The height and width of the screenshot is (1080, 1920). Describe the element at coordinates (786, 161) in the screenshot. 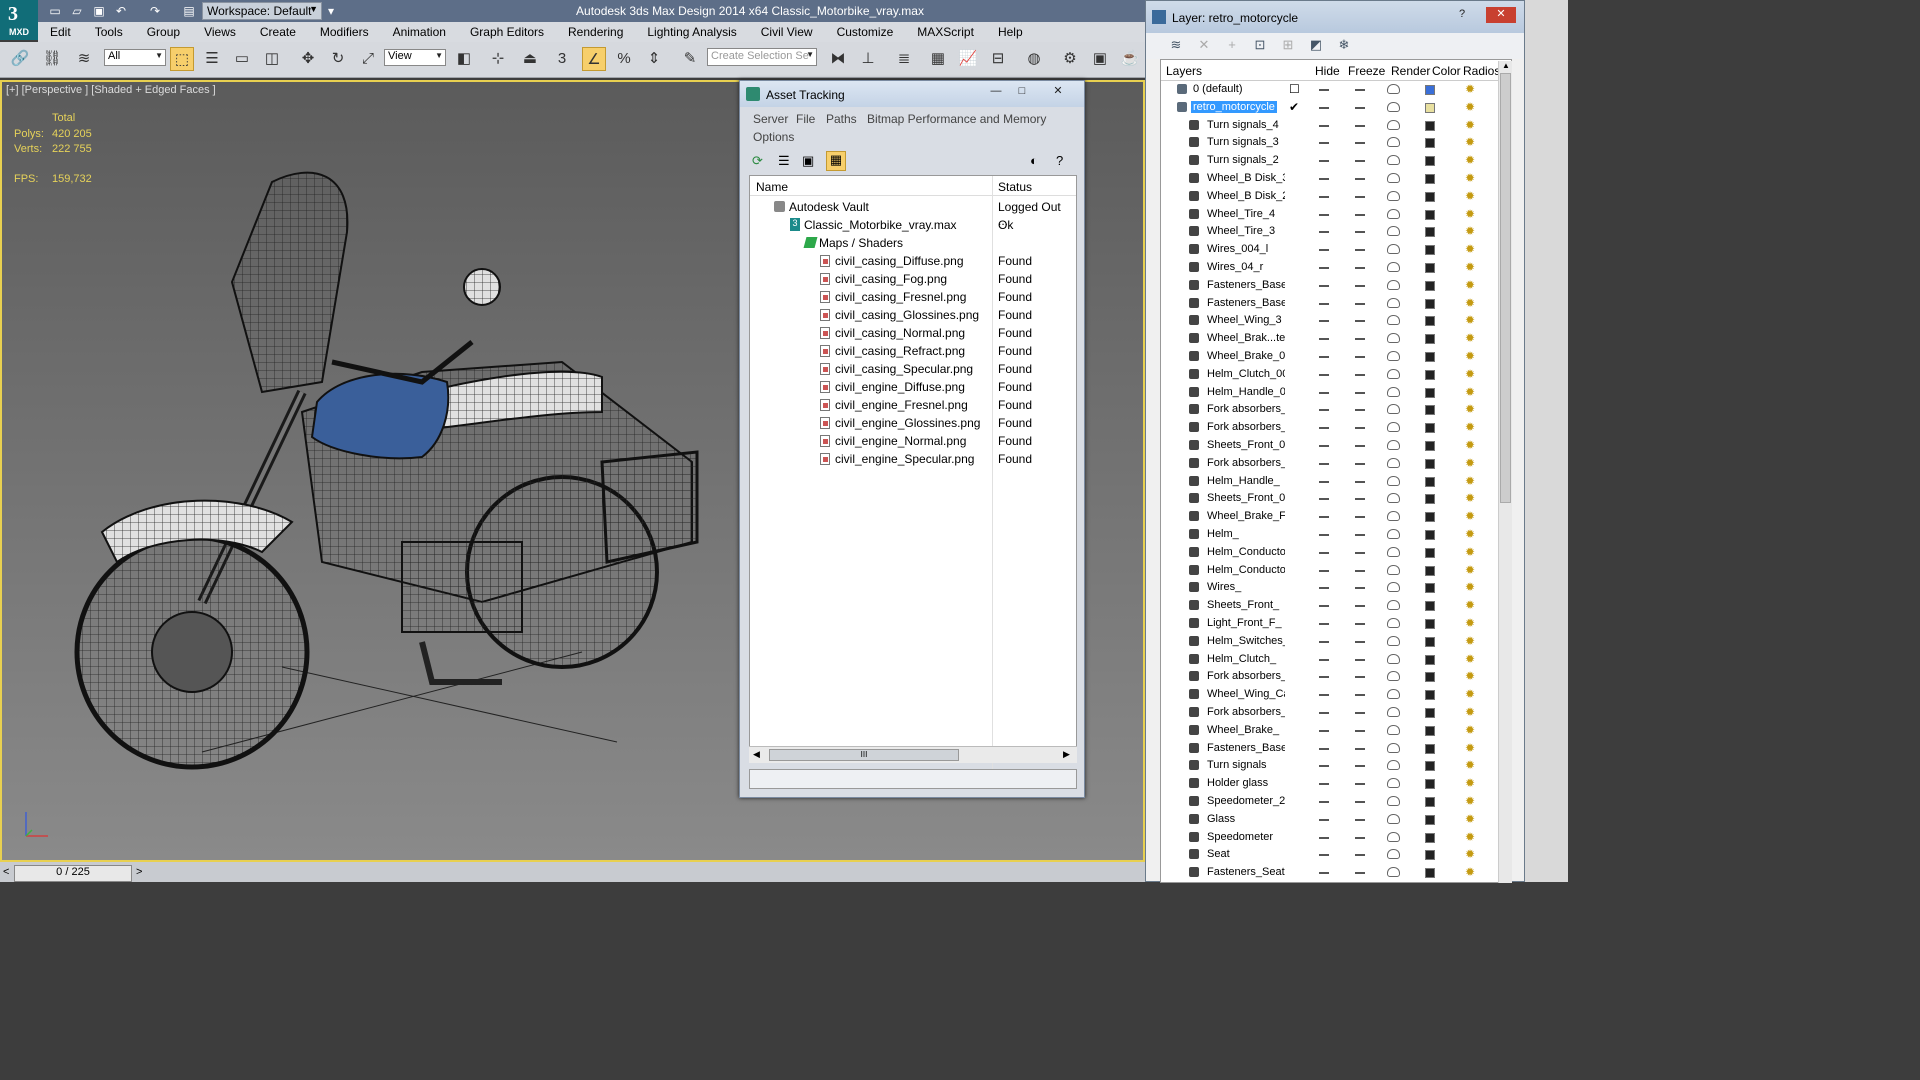

I see `list-view-icon: ☰` at that location.